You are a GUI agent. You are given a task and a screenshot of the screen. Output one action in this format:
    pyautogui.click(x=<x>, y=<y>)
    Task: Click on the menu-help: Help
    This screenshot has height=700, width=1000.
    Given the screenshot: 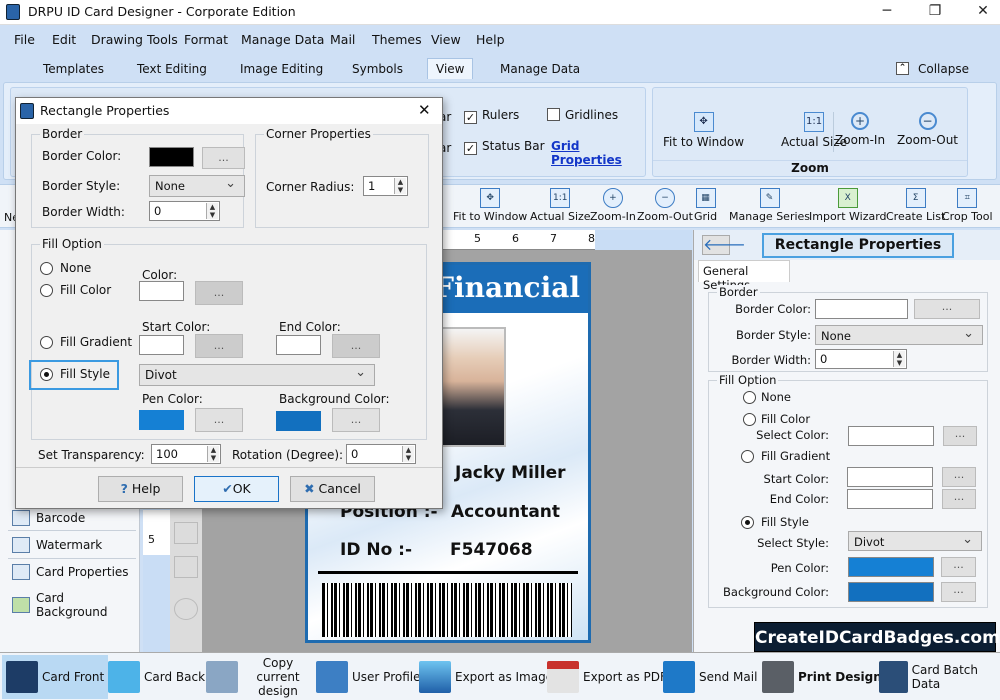 What is the action you would take?
    pyautogui.click(x=490, y=39)
    